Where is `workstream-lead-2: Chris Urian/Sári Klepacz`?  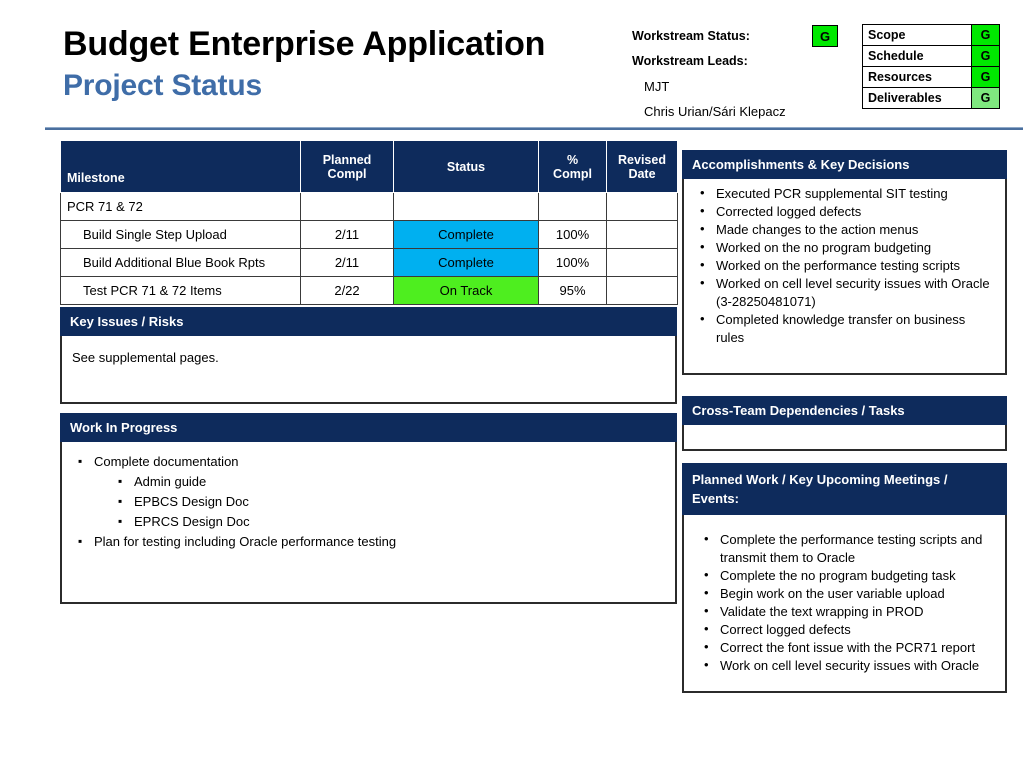
workstream-lead-2: Chris Urian/Sári Klepacz is located at coordinates (715, 111).